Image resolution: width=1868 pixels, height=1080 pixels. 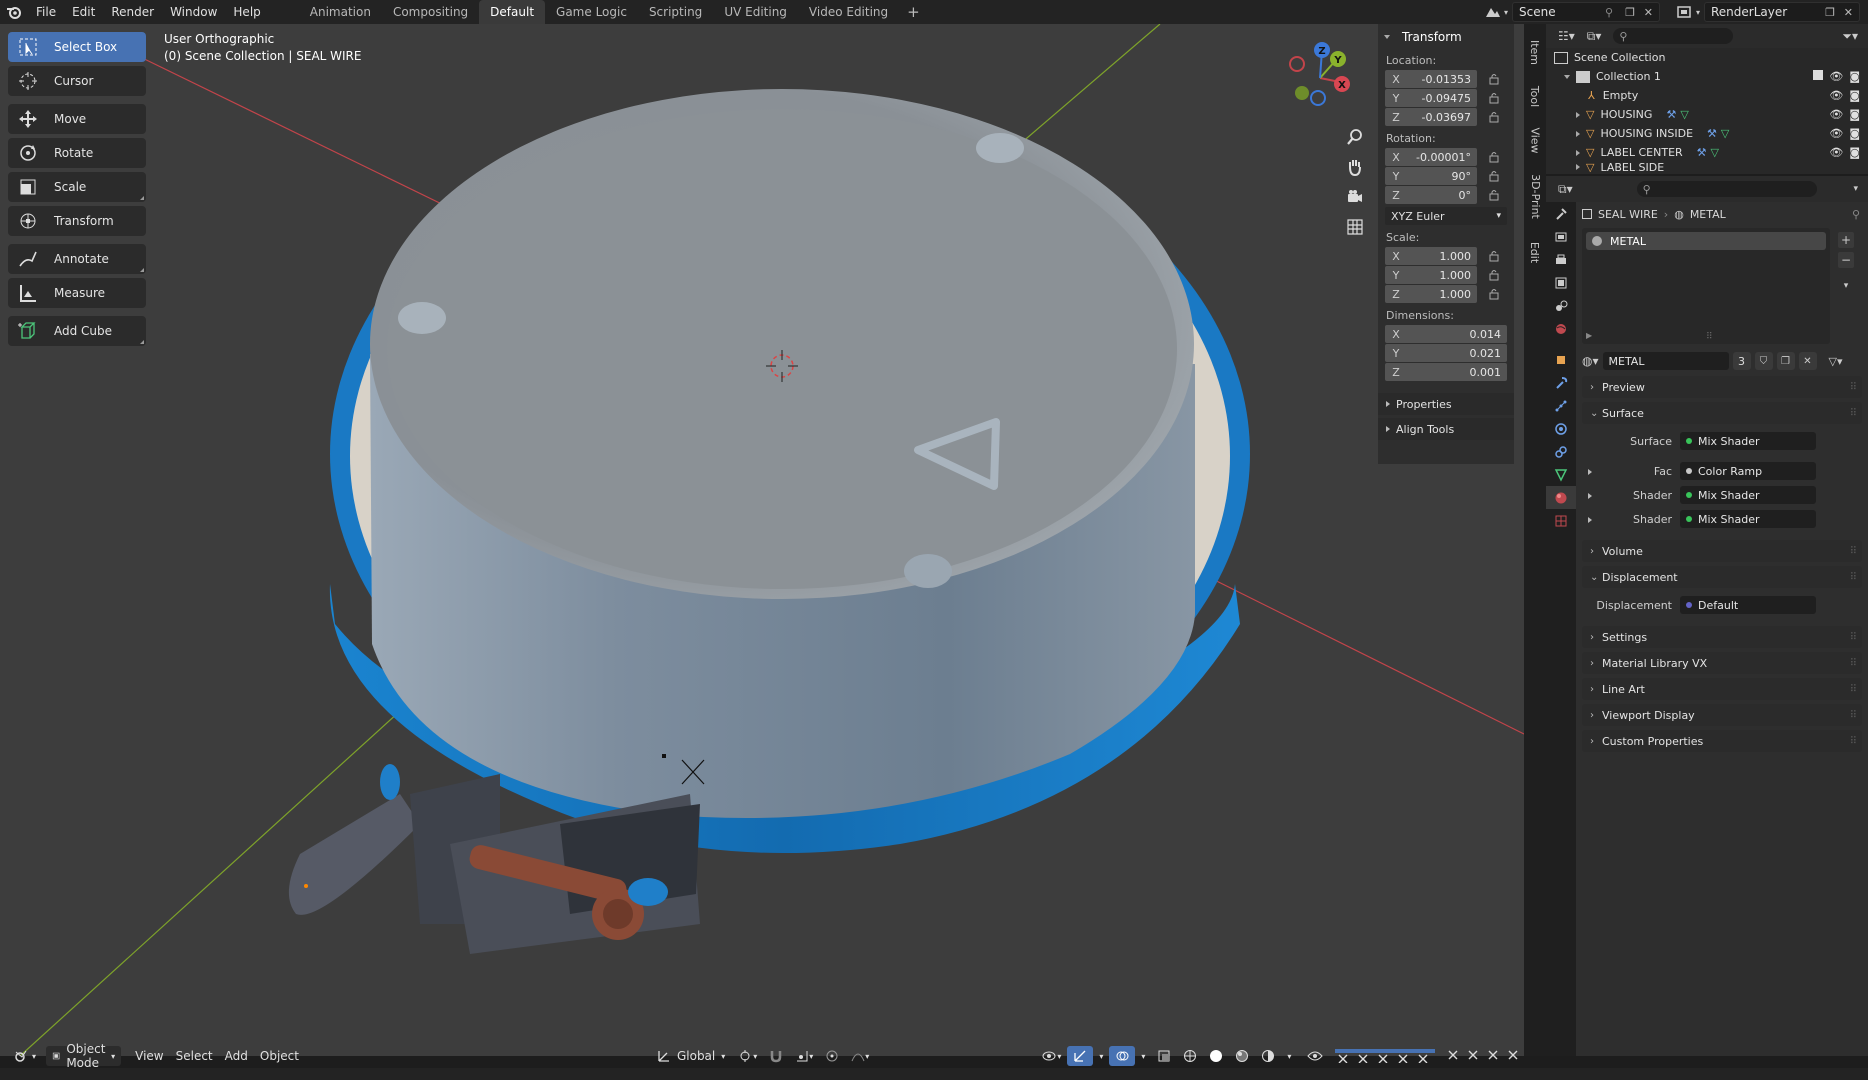 I want to click on tool-add-cube: Add Cube, so click(x=77, y=331).